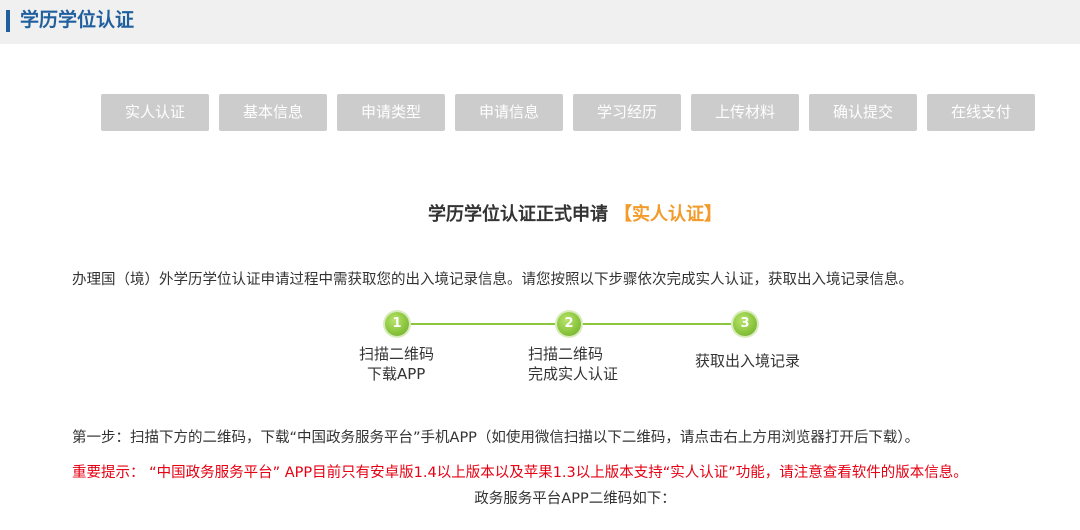 The image size is (1080, 530). What do you see at coordinates (573, 374) in the screenshot?
I see `progress-step-2-line2: 完成实人认证` at bounding box center [573, 374].